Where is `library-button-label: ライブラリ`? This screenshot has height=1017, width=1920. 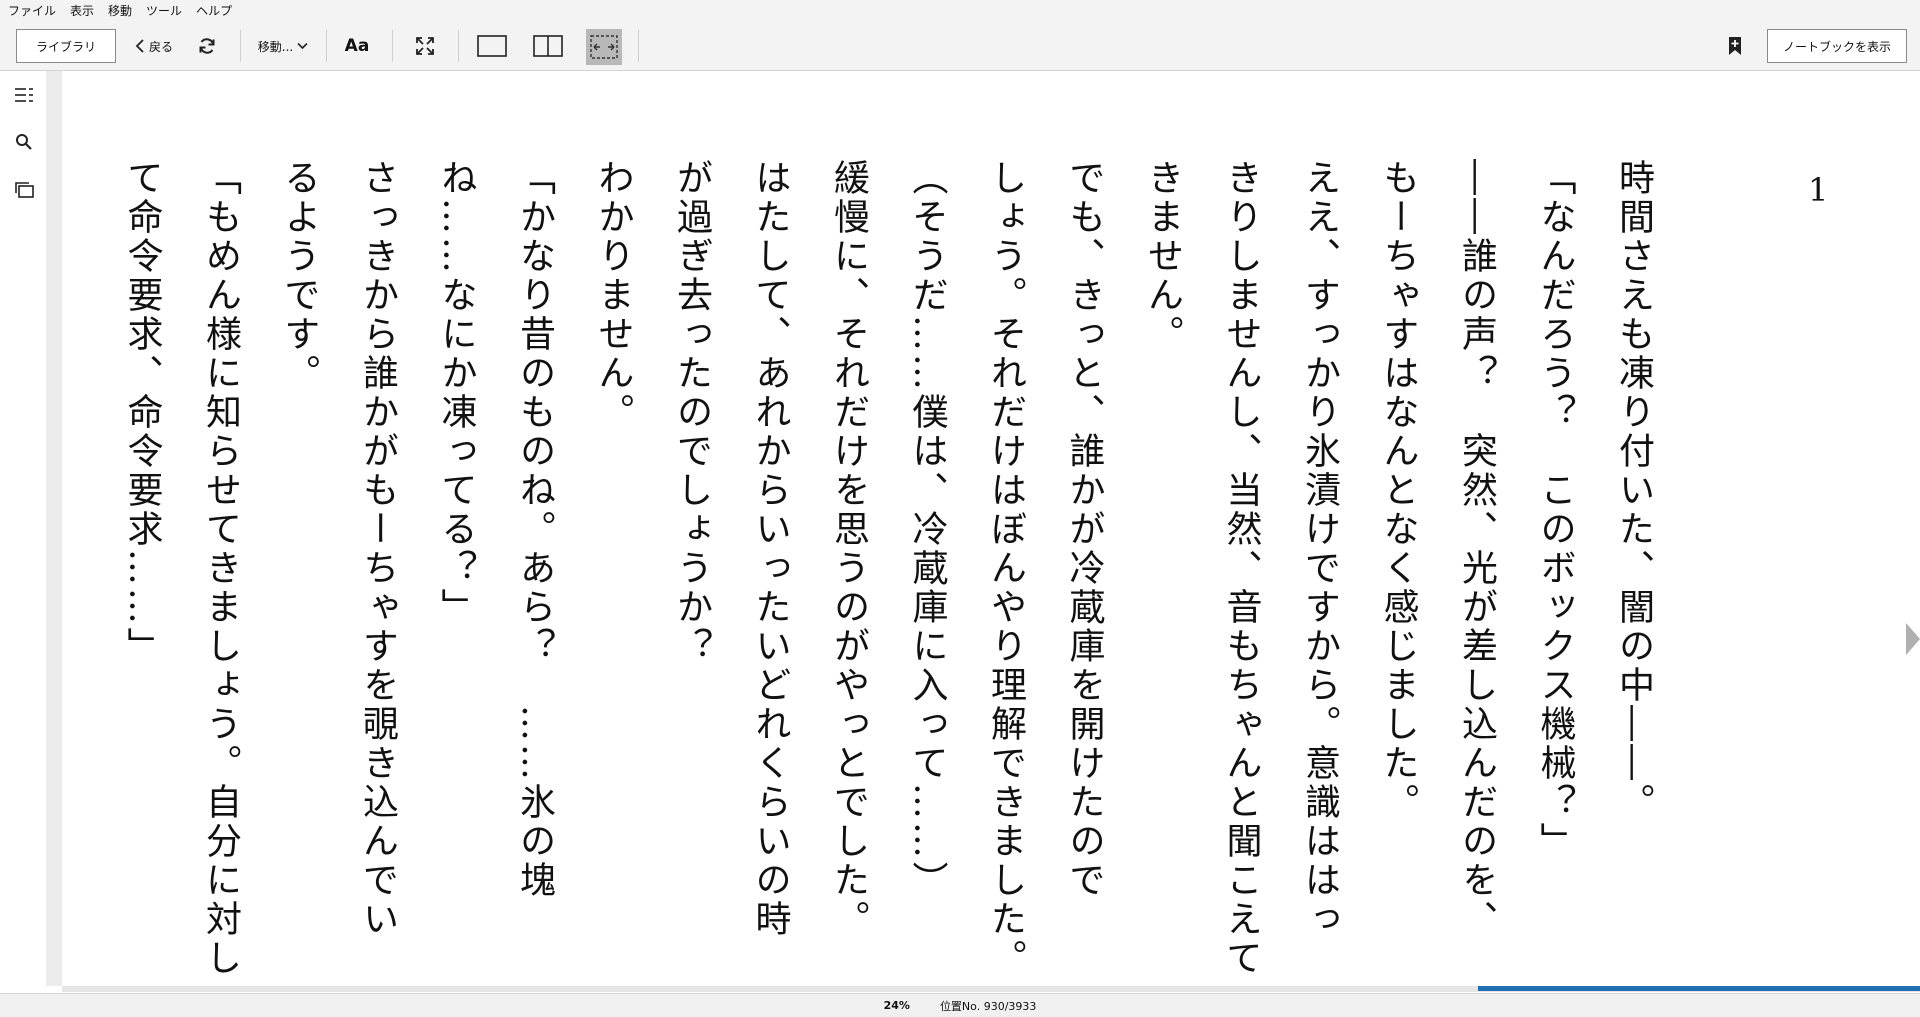 library-button-label: ライブラリ is located at coordinates (65, 46).